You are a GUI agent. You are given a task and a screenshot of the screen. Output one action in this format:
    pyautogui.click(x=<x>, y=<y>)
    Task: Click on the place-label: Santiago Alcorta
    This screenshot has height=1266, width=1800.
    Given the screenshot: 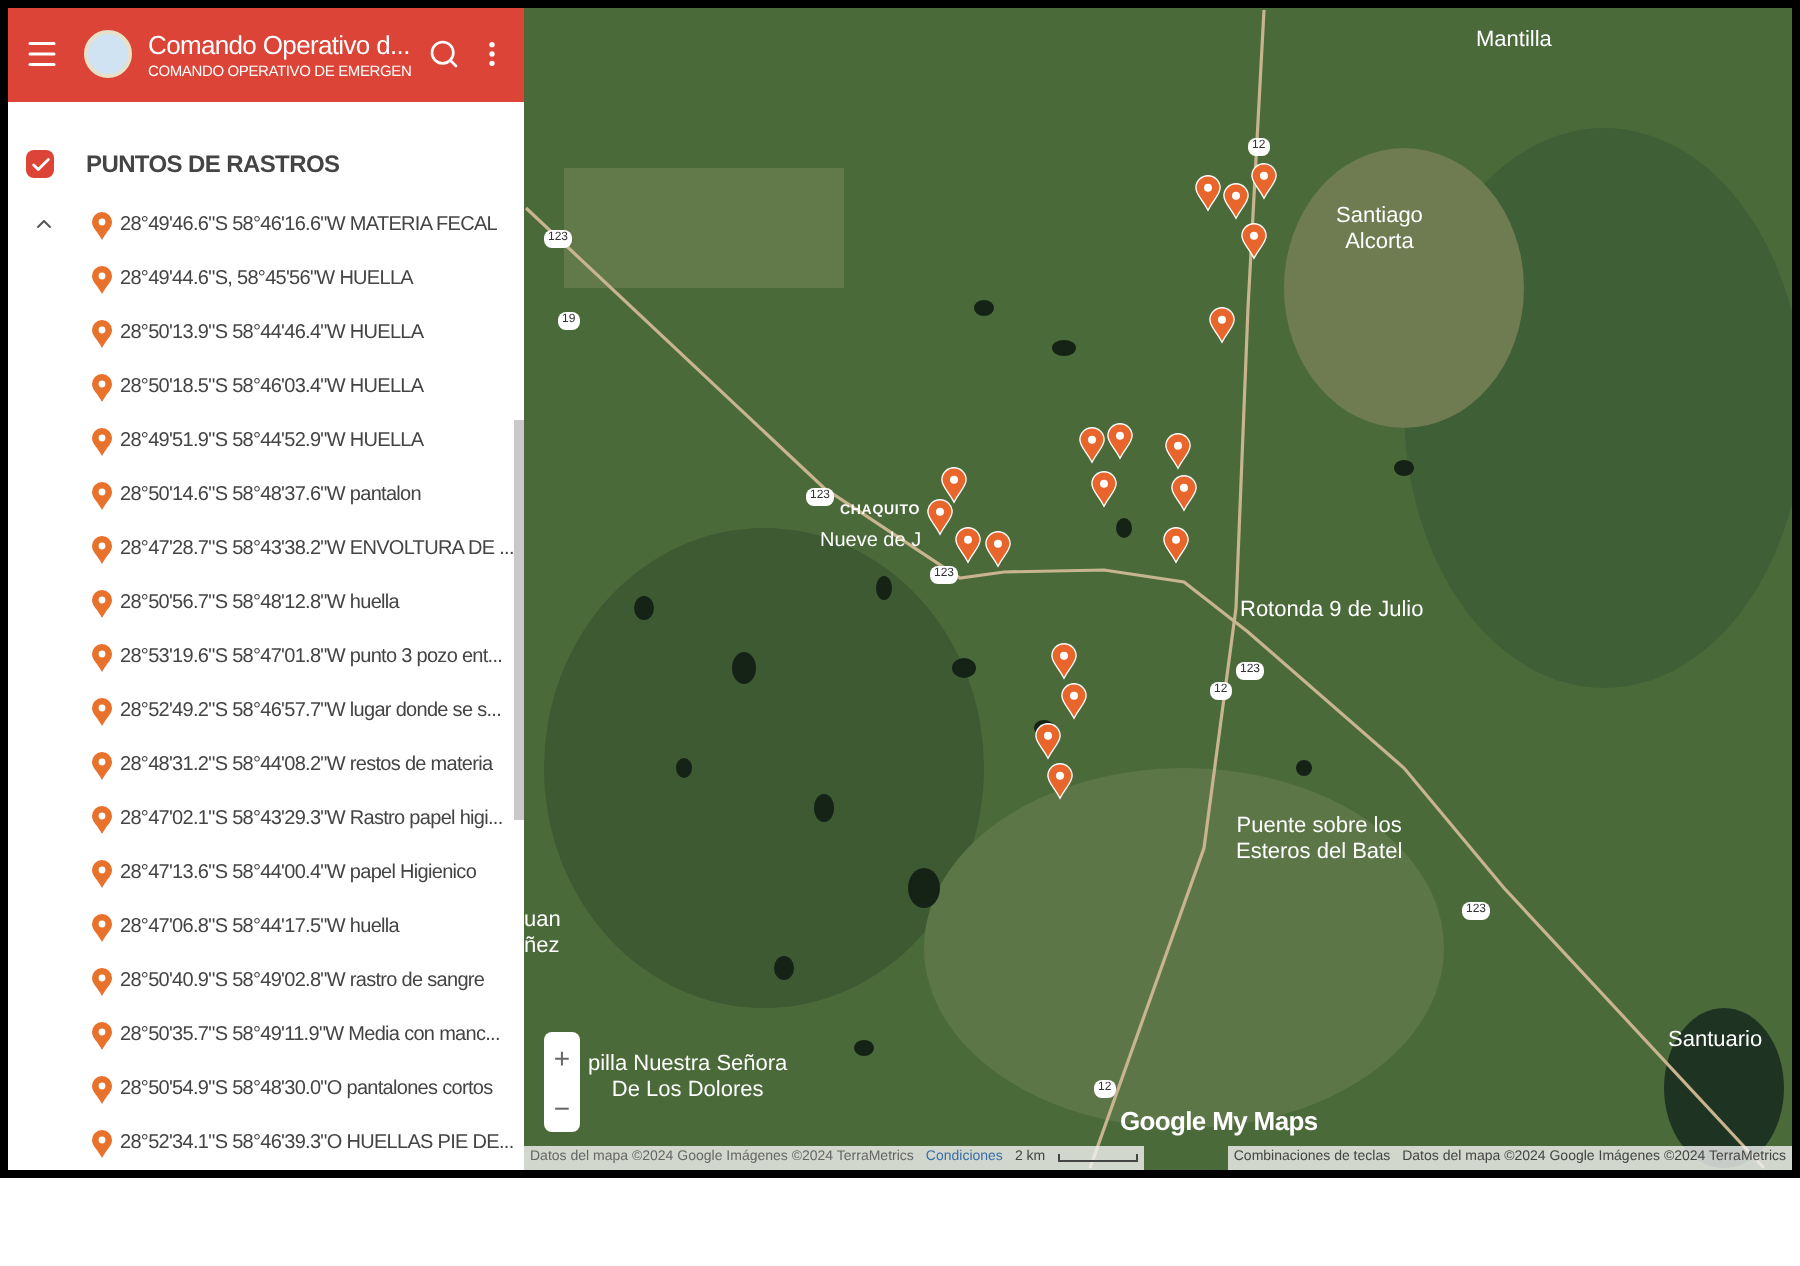 What is the action you would take?
    pyautogui.click(x=1379, y=230)
    